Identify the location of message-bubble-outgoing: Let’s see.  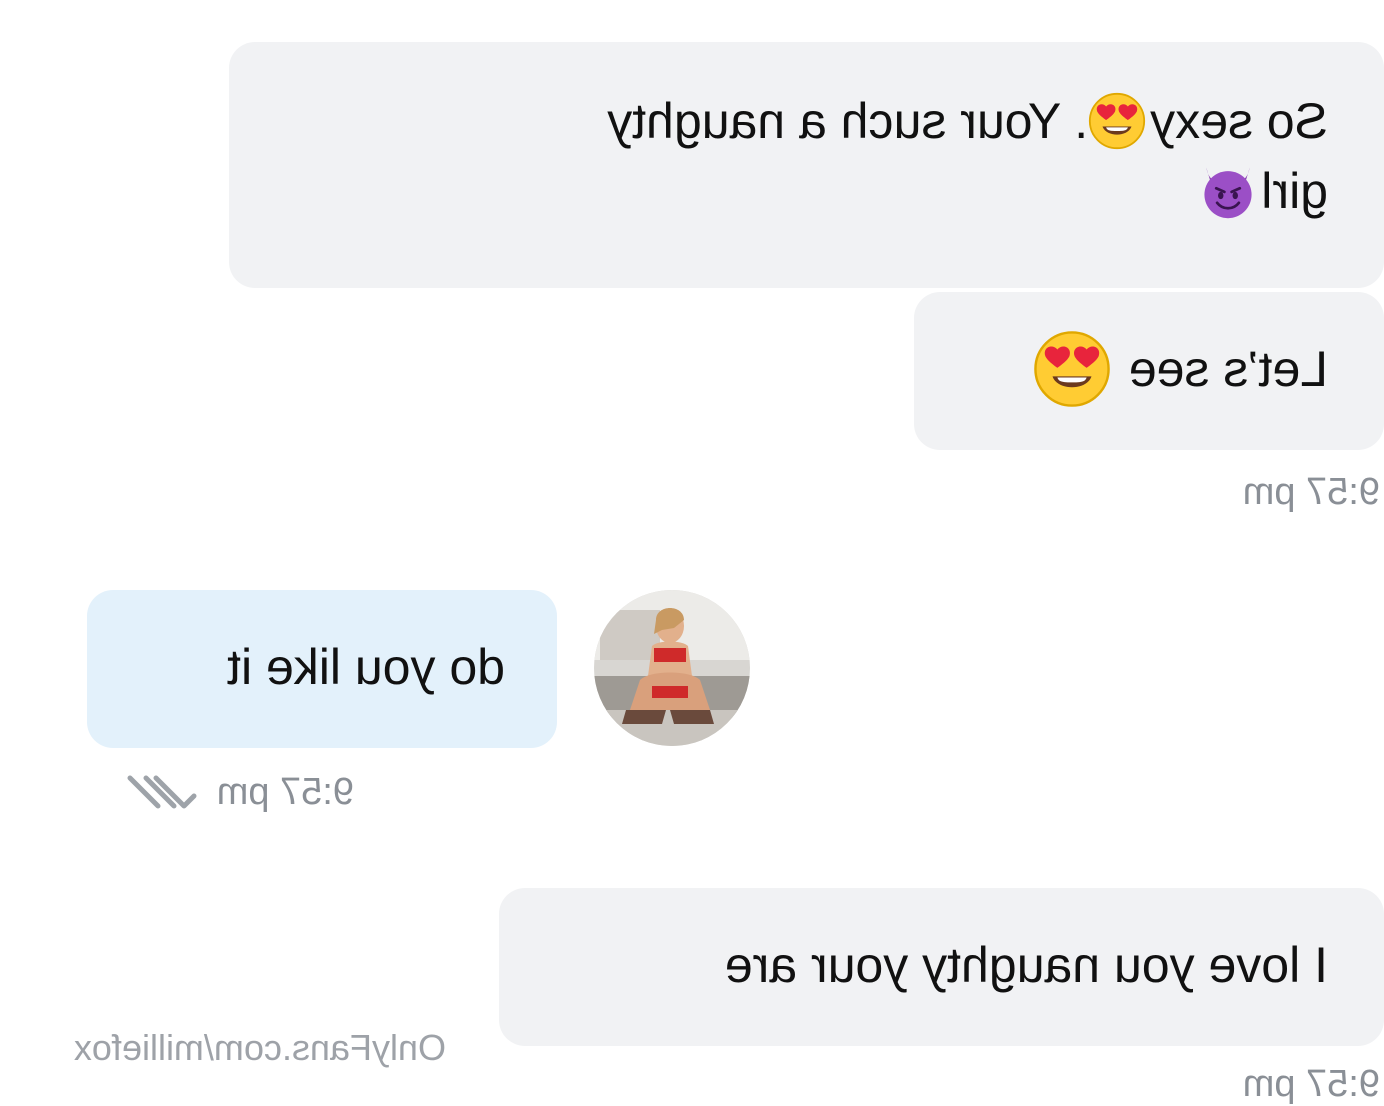
(1149, 371).